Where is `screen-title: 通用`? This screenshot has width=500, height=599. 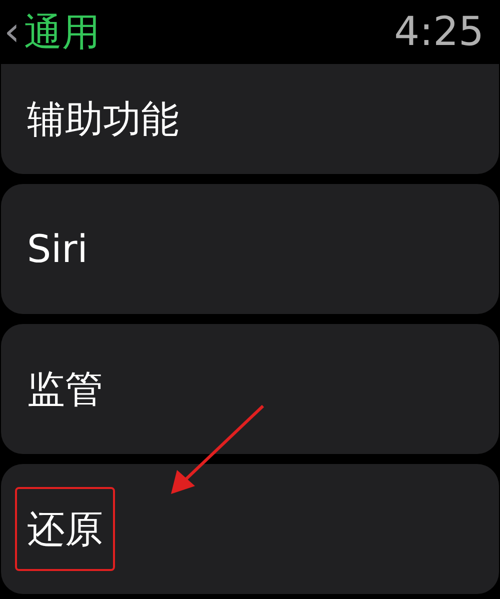 screen-title: 通用 is located at coordinates (62, 32).